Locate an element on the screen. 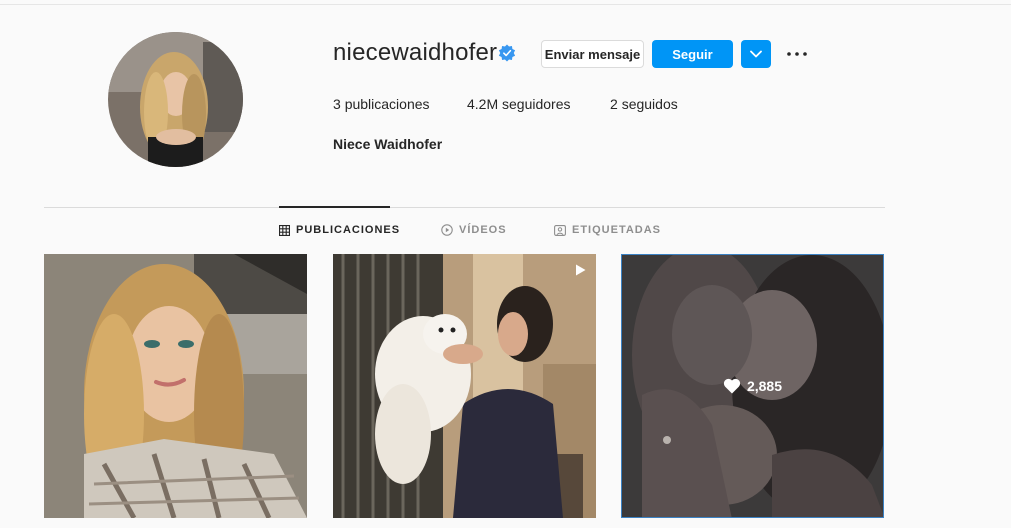  tabs-divider is located at coordinates (464, 207).